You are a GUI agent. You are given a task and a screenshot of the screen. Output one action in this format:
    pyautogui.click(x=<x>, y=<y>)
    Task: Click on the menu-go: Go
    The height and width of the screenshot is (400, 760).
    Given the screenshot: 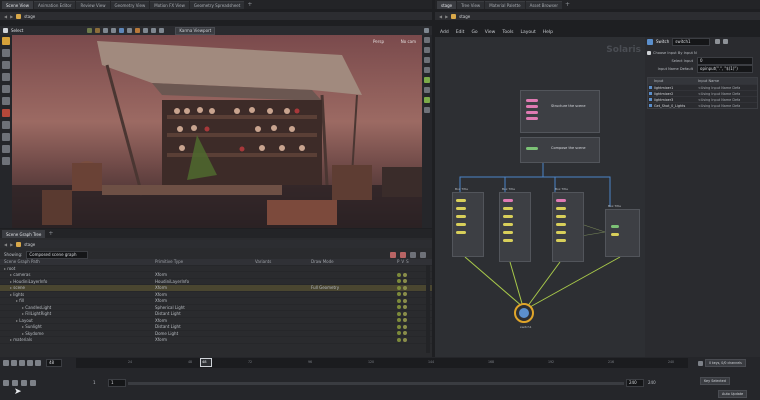 What is the action you would take?
    pyautogui.click(x=474, y=32)
    